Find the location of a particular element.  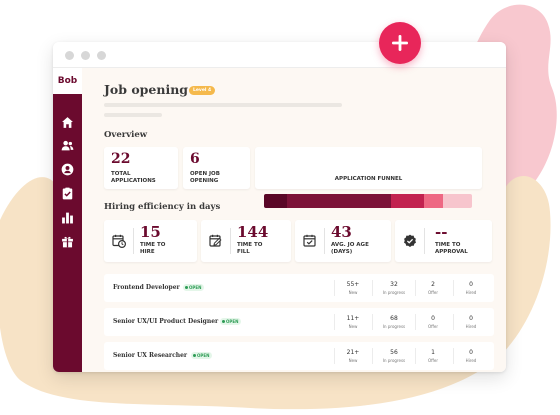

profile-icon is located at coordinates (67, 169).